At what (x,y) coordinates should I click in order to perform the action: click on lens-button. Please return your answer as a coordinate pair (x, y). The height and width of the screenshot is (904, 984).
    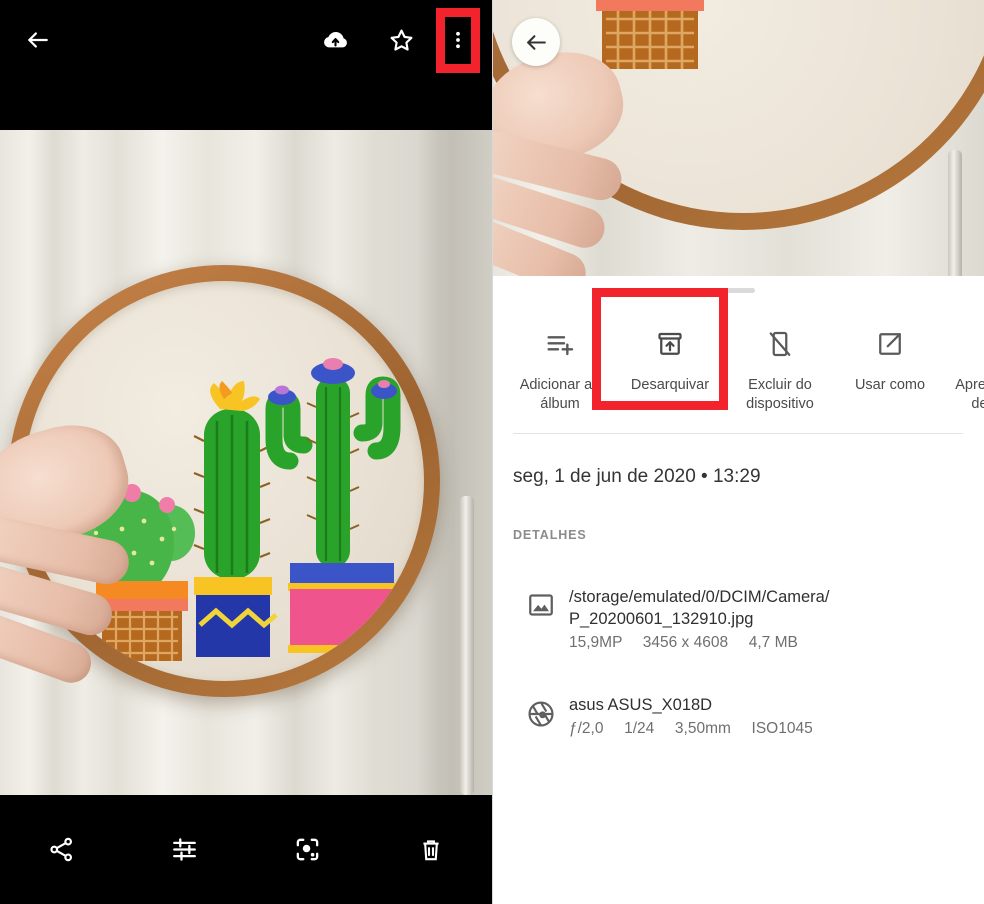
    Looking at the image, I should click on (307, 849).